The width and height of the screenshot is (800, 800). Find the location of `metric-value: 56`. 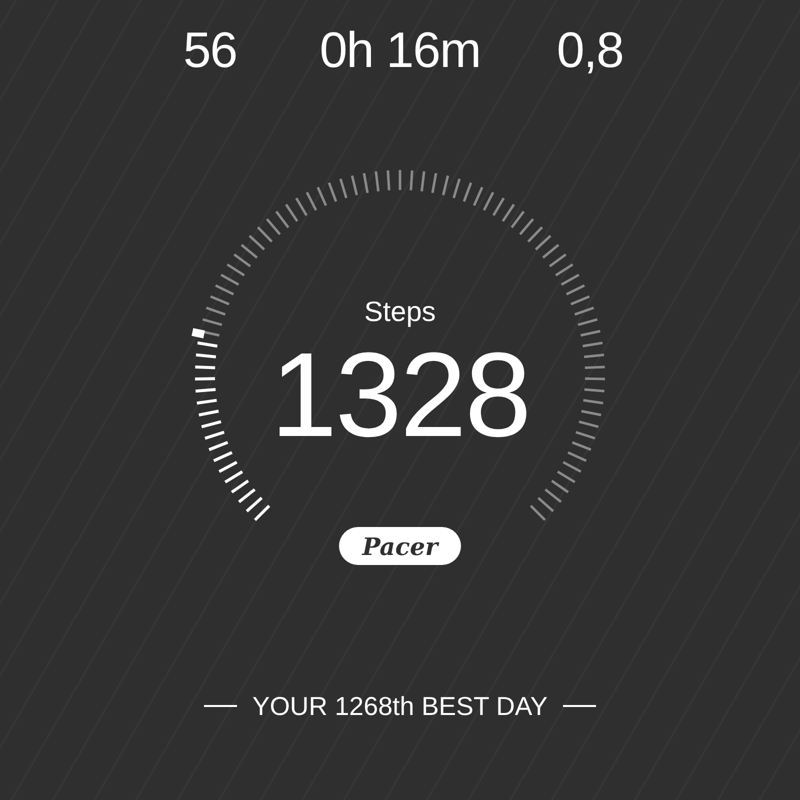

metric-value: 56 is located at coordinates (210, 50).